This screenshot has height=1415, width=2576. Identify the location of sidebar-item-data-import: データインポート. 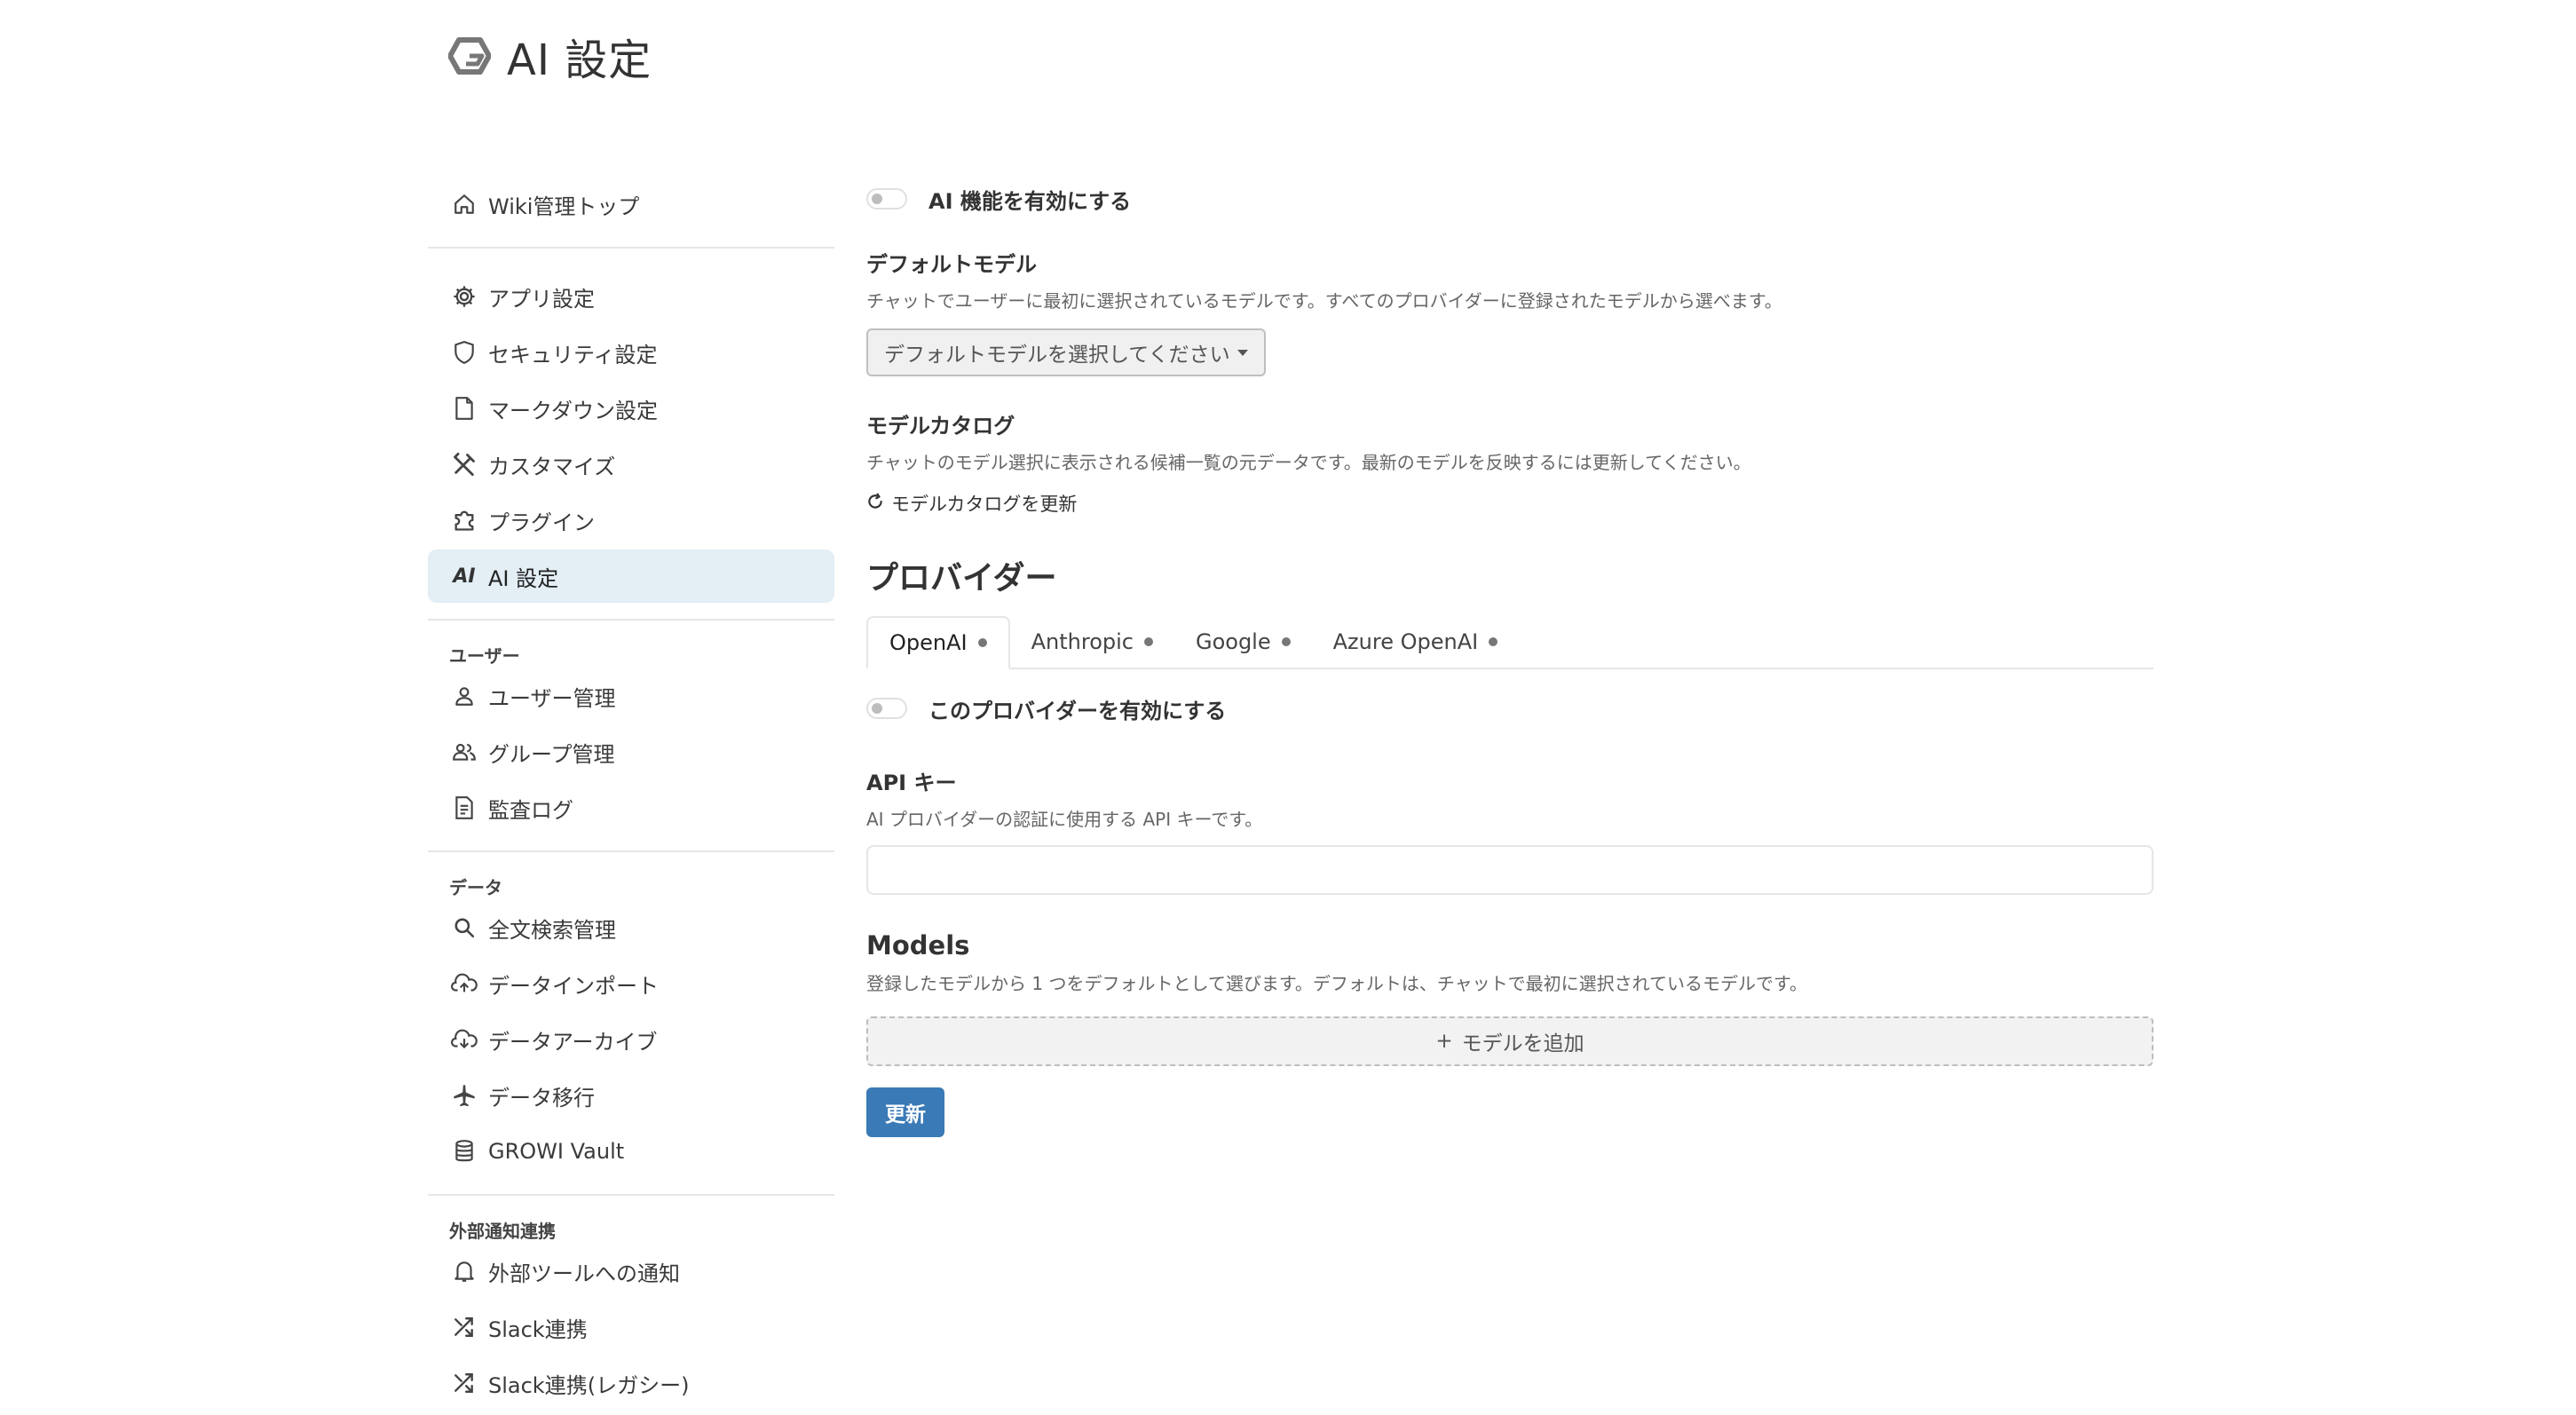
(631, 983).